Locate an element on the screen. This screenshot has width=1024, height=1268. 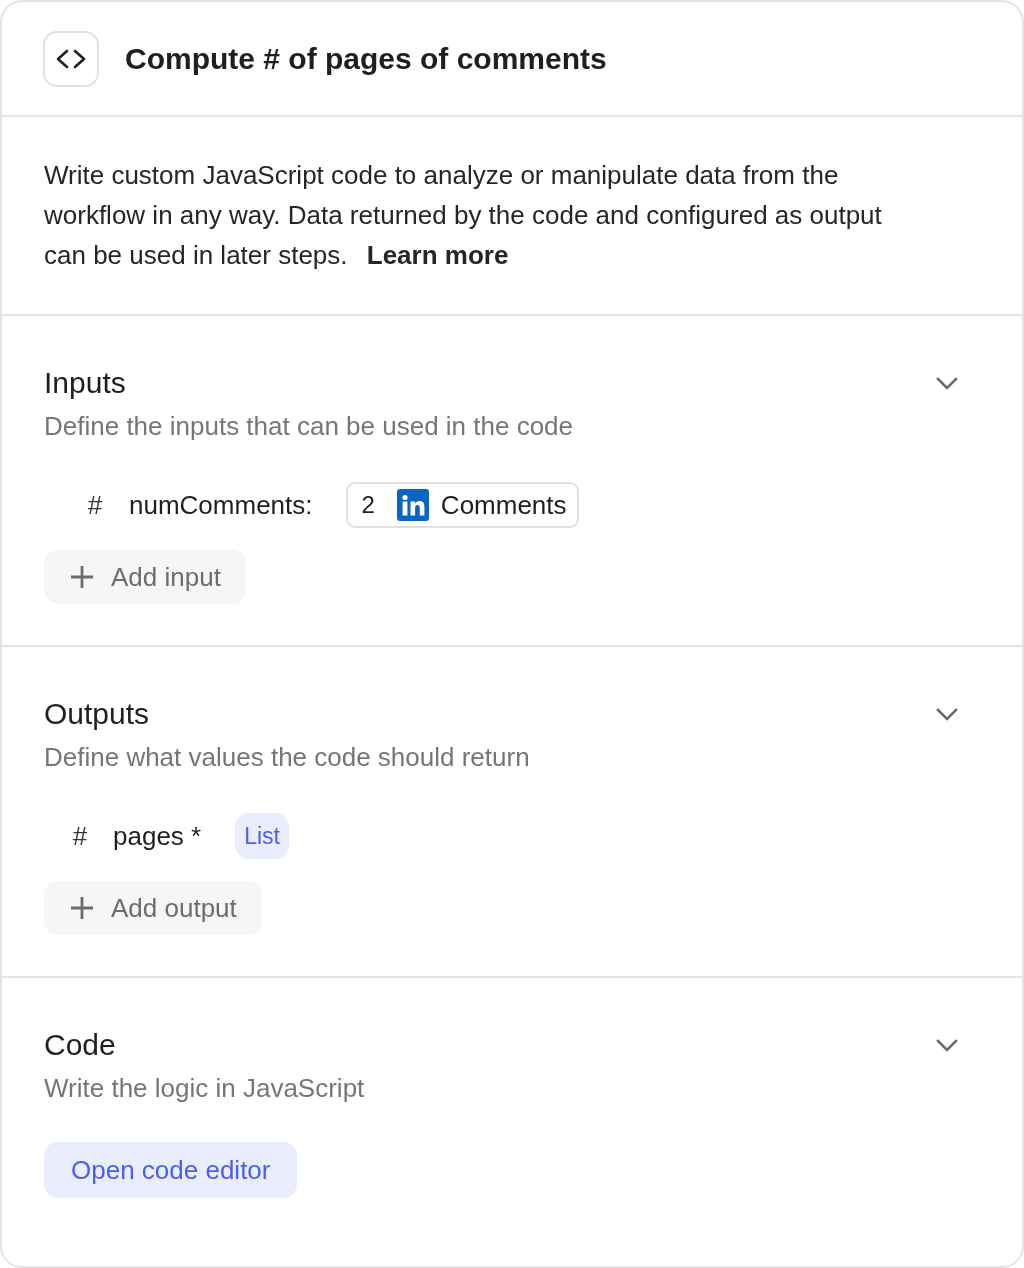
add-input-button: Add input is located at coordinates (145, 577).